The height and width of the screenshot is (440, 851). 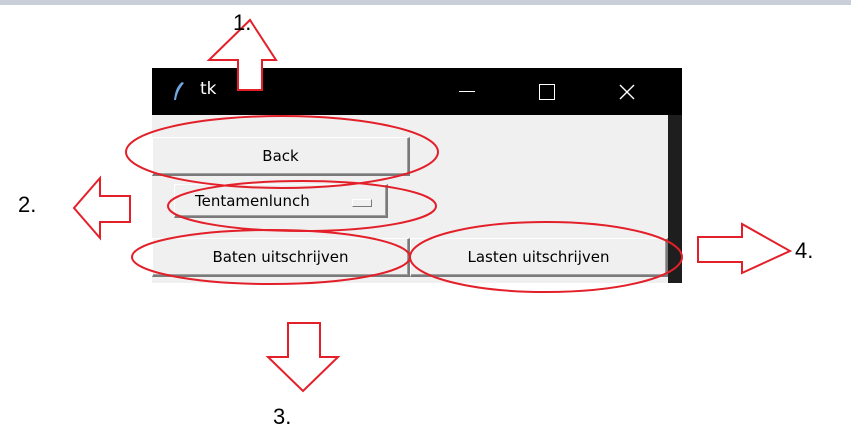 What do you see at coordinates (101, 208) in the screenshot?
I see `arrow-left-icon` at bounding box center [101, 208].